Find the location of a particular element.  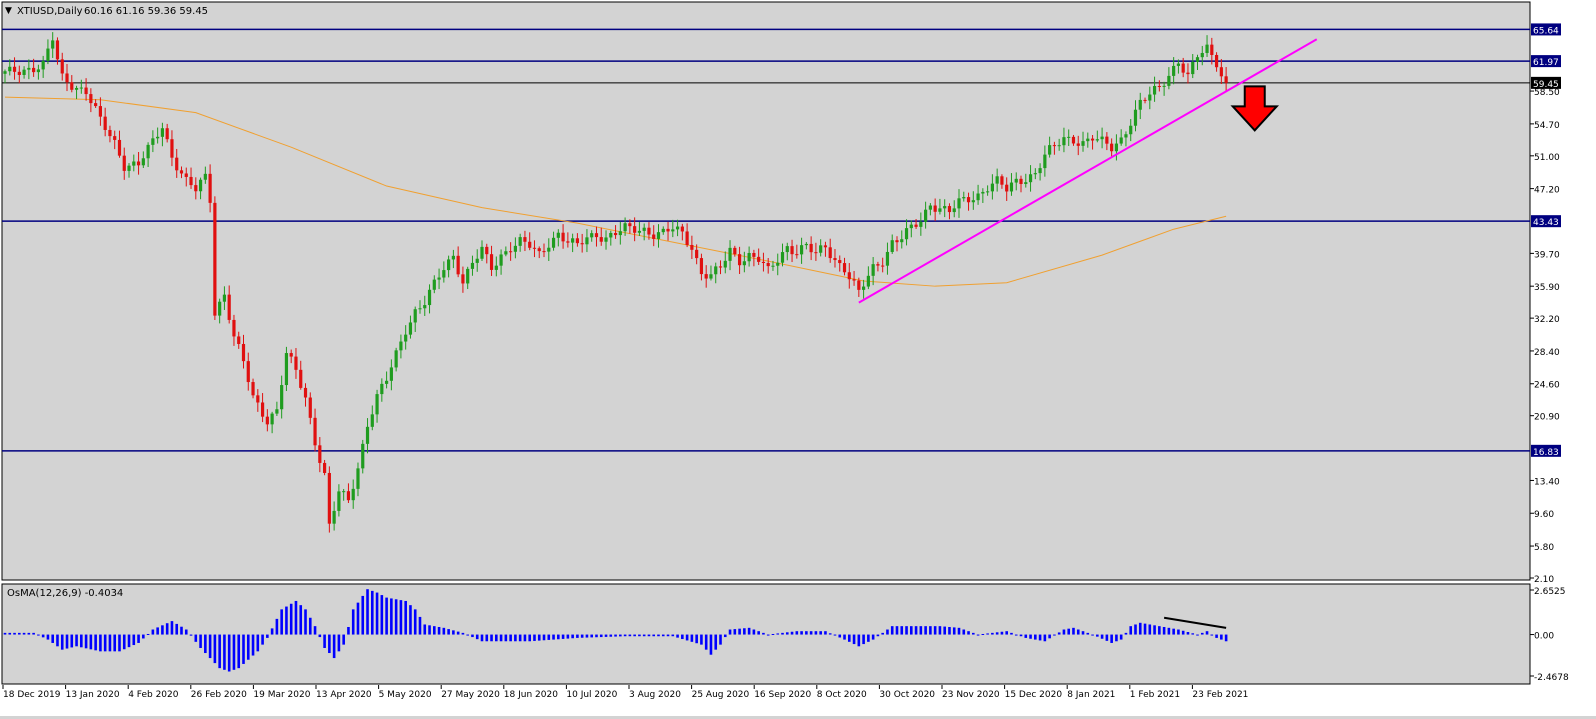

time-tick-label: 18 Jun 2020 is located at coordinates (531, 695).